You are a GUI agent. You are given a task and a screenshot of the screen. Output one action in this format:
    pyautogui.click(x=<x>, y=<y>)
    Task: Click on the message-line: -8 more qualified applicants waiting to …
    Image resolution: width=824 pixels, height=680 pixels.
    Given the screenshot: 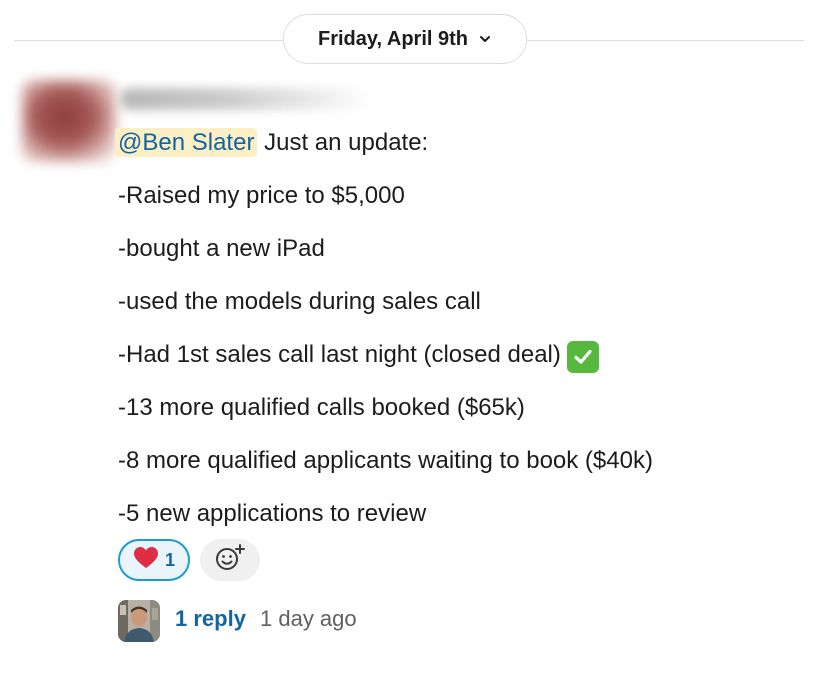 What is the action you would take?
    pyautogui.click(x=385, y=460)
    